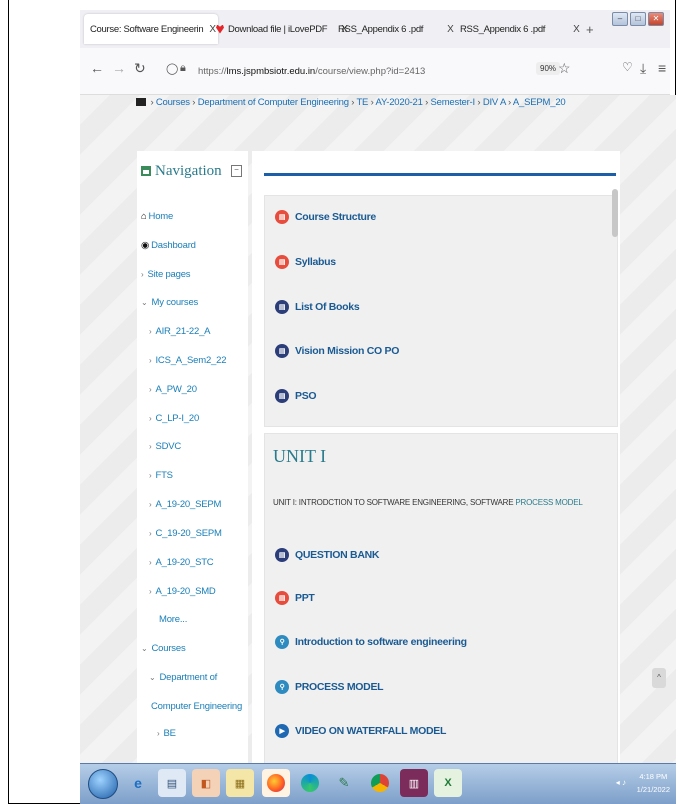 The height and width of the screenshot is (804, 678). I want to click on link-icon: ⚲, so click(282, 687).